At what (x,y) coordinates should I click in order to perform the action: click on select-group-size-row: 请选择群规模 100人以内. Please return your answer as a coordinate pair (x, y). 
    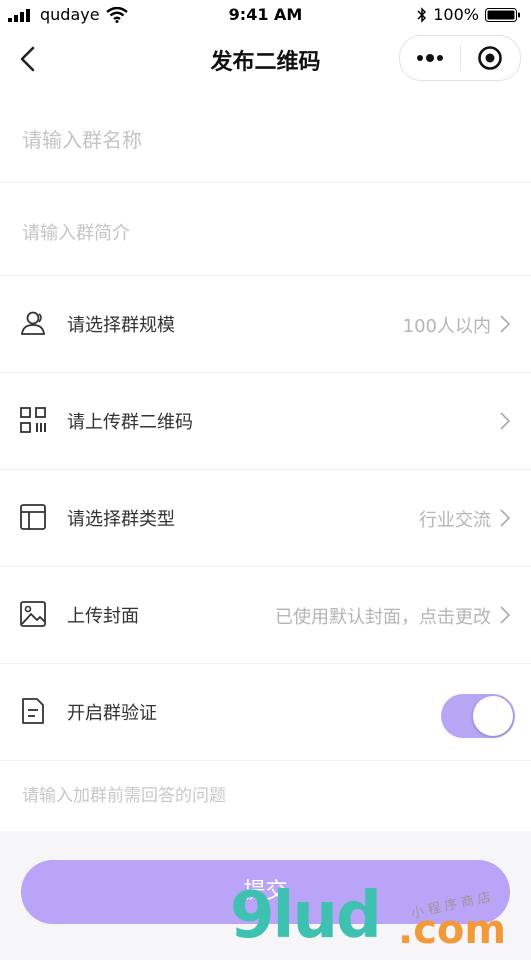
    Looking at the image, I should click on (265, 324).